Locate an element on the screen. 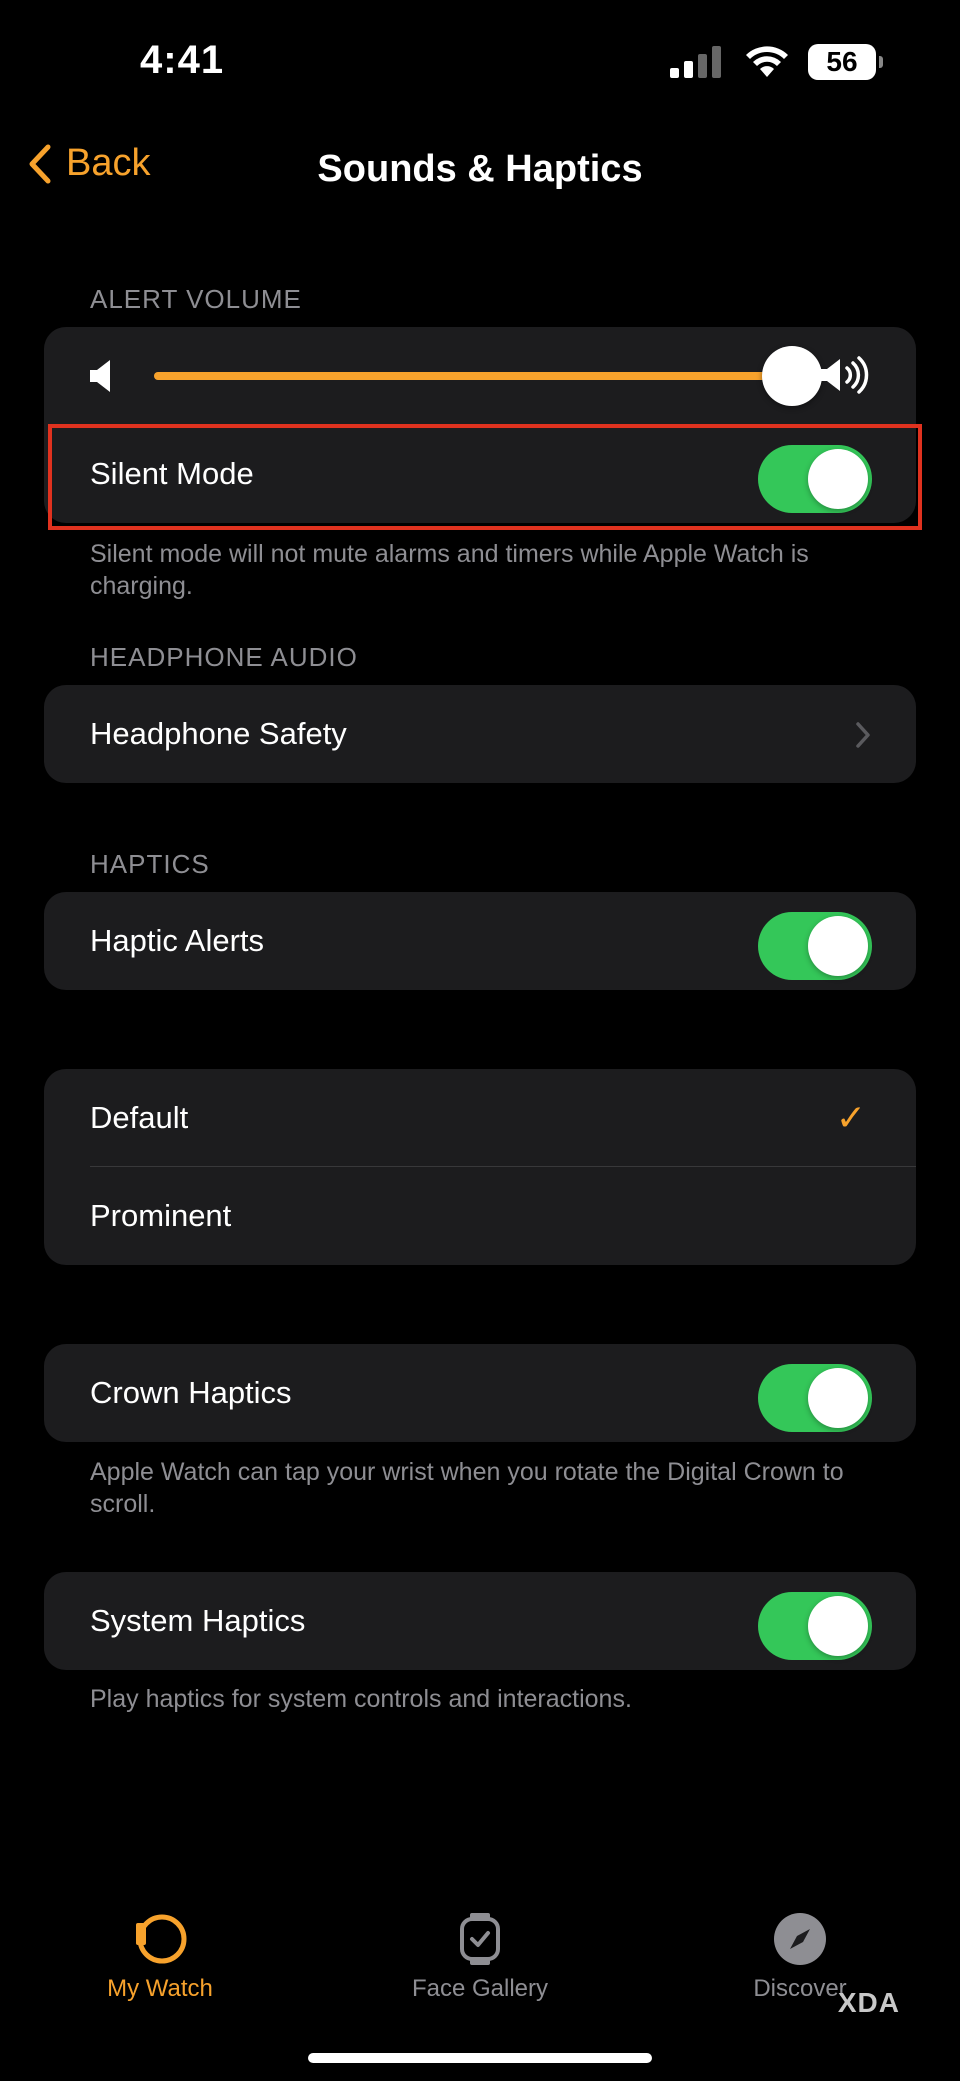 The width and height of the screenshot is (960, 2081). cellular-signal-icon is located at coordinates (695, 62).